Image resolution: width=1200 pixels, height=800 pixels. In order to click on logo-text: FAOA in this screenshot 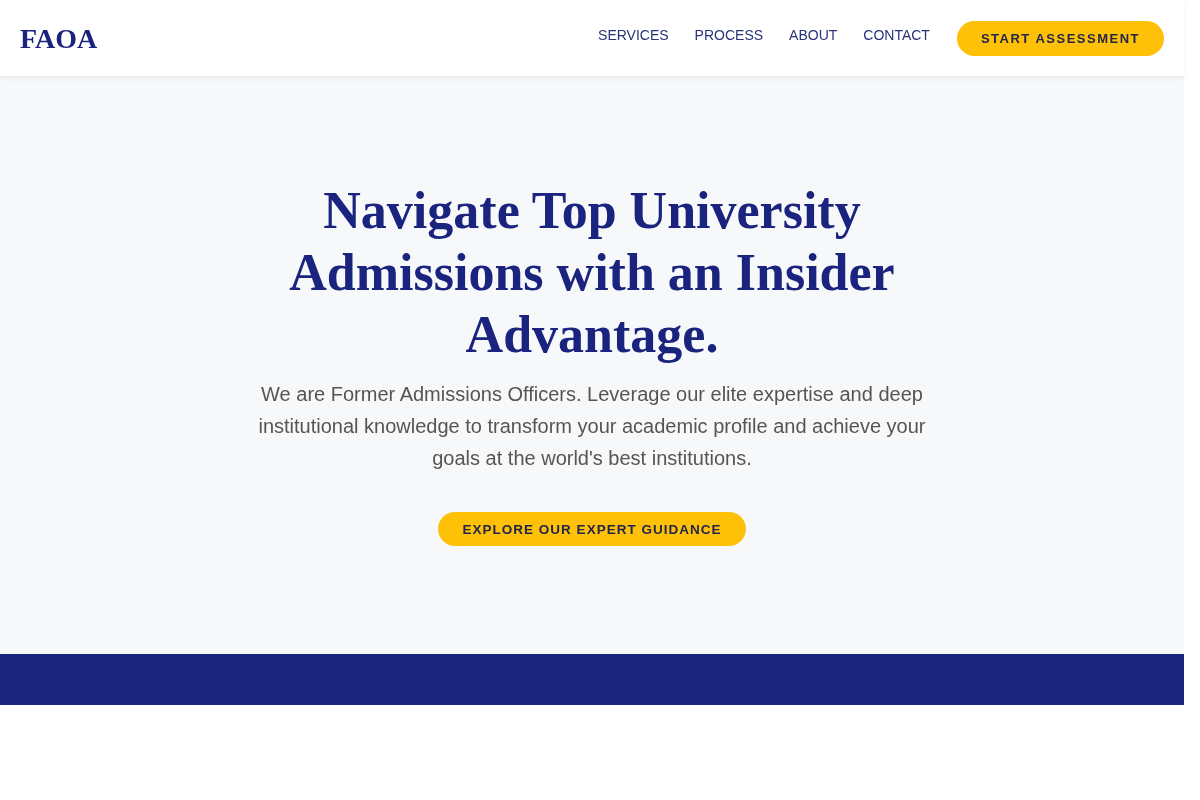, I will do `click(59, 39)`.